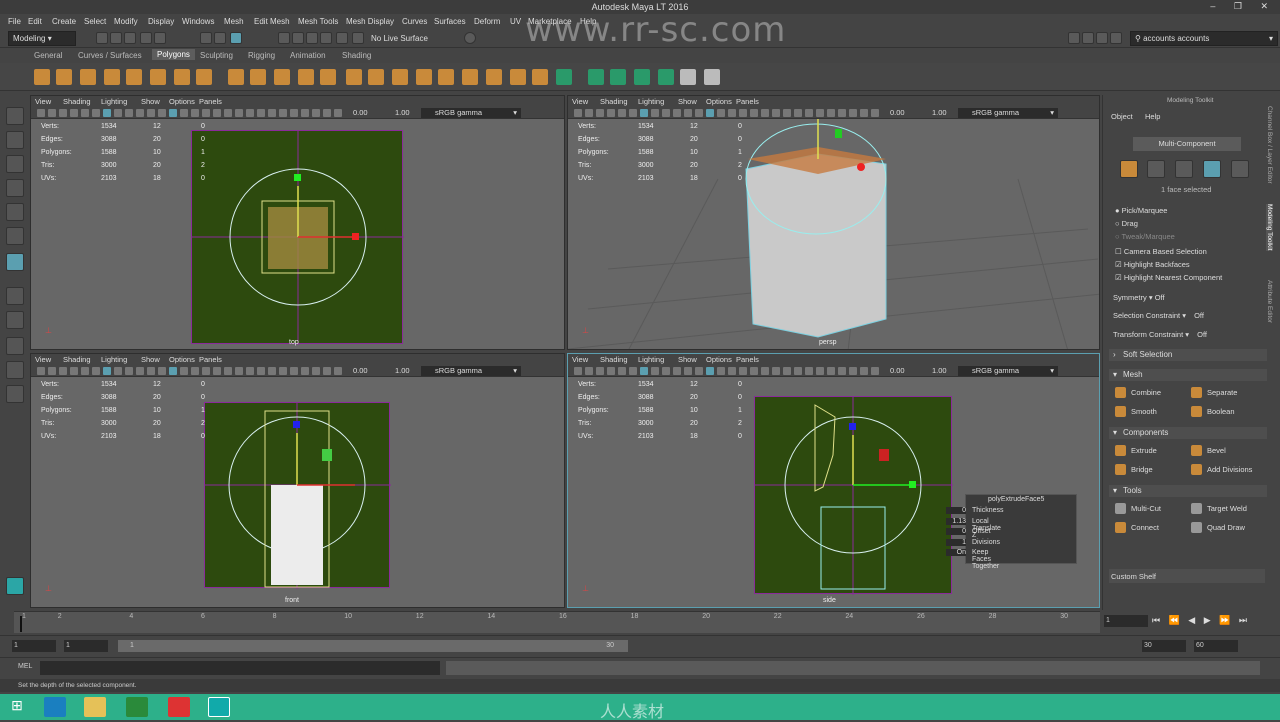 This screenshot has width=1280, height=722. I want to click on file-explorer-icon, so click(95, 707).